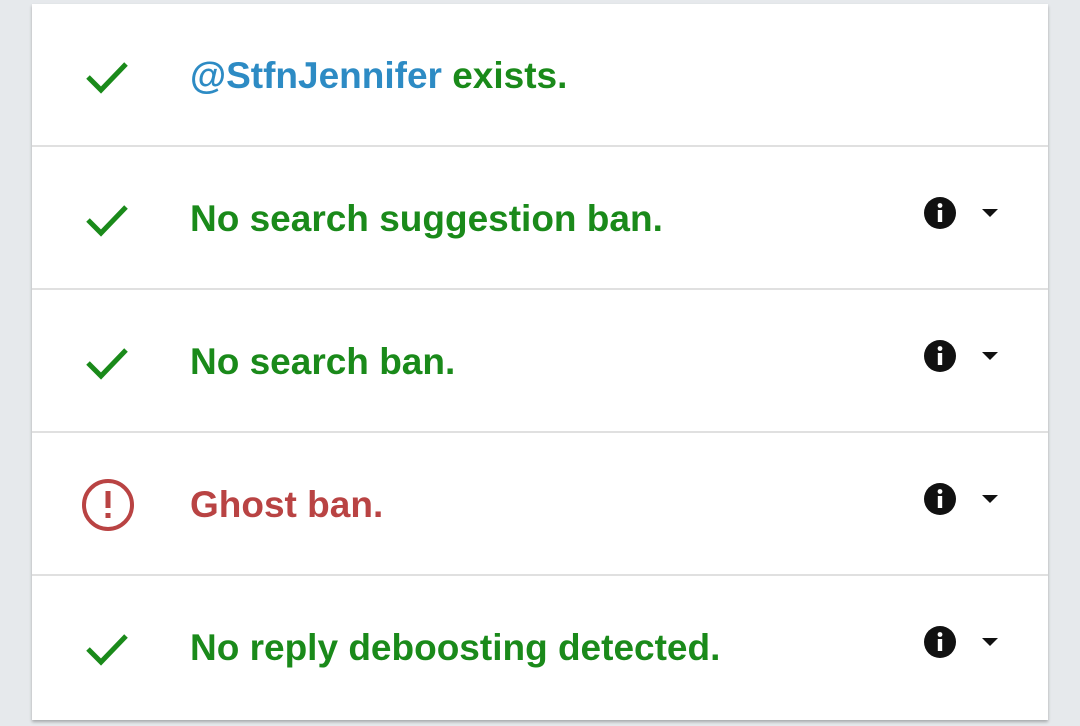  What do you see at coordinates (426, 218) in the screenshot?
I see `result-text: No search suggestion ban.` at bounding box center [426, 218].